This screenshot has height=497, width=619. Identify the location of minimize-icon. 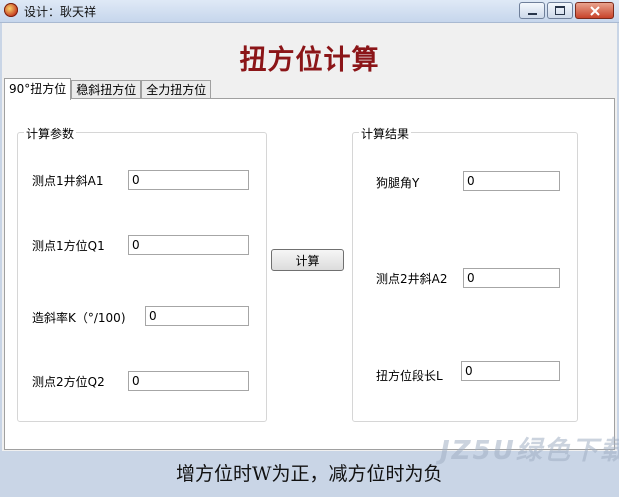
(532, 13).